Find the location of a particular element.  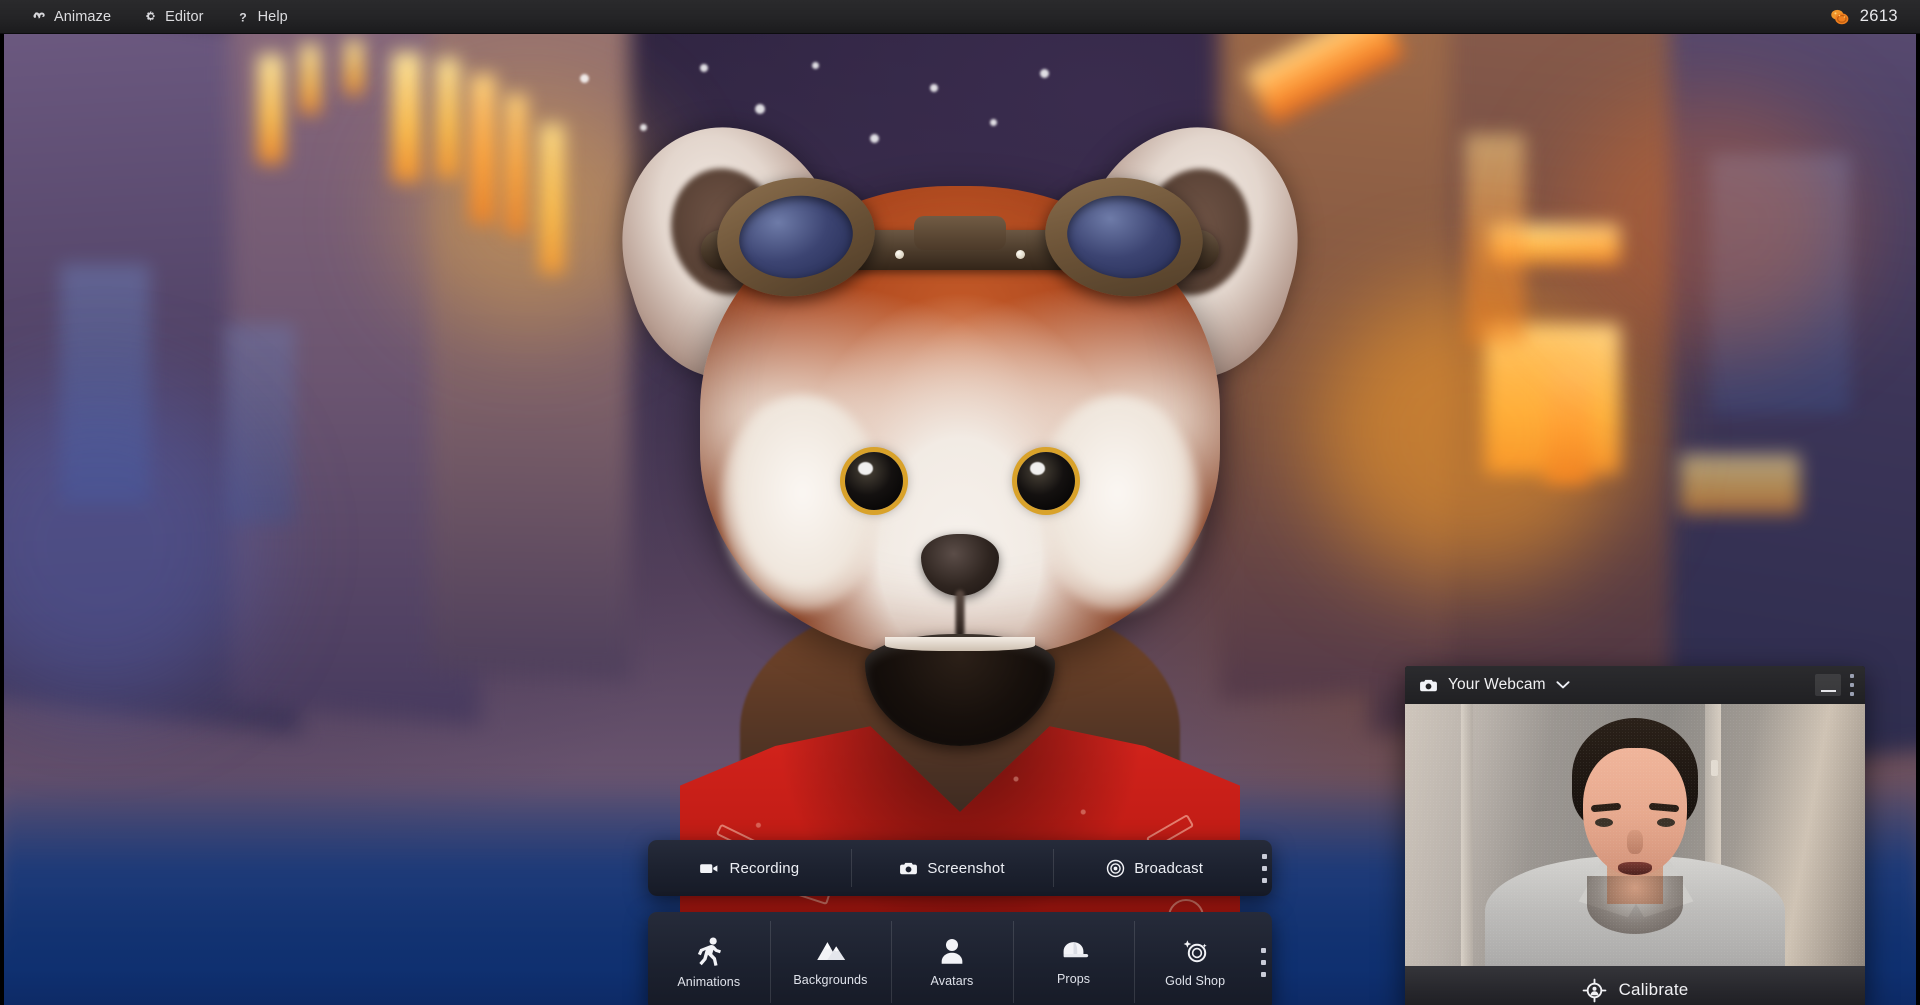

menu-item-label: Animaze is located at coordinates (83, 16).